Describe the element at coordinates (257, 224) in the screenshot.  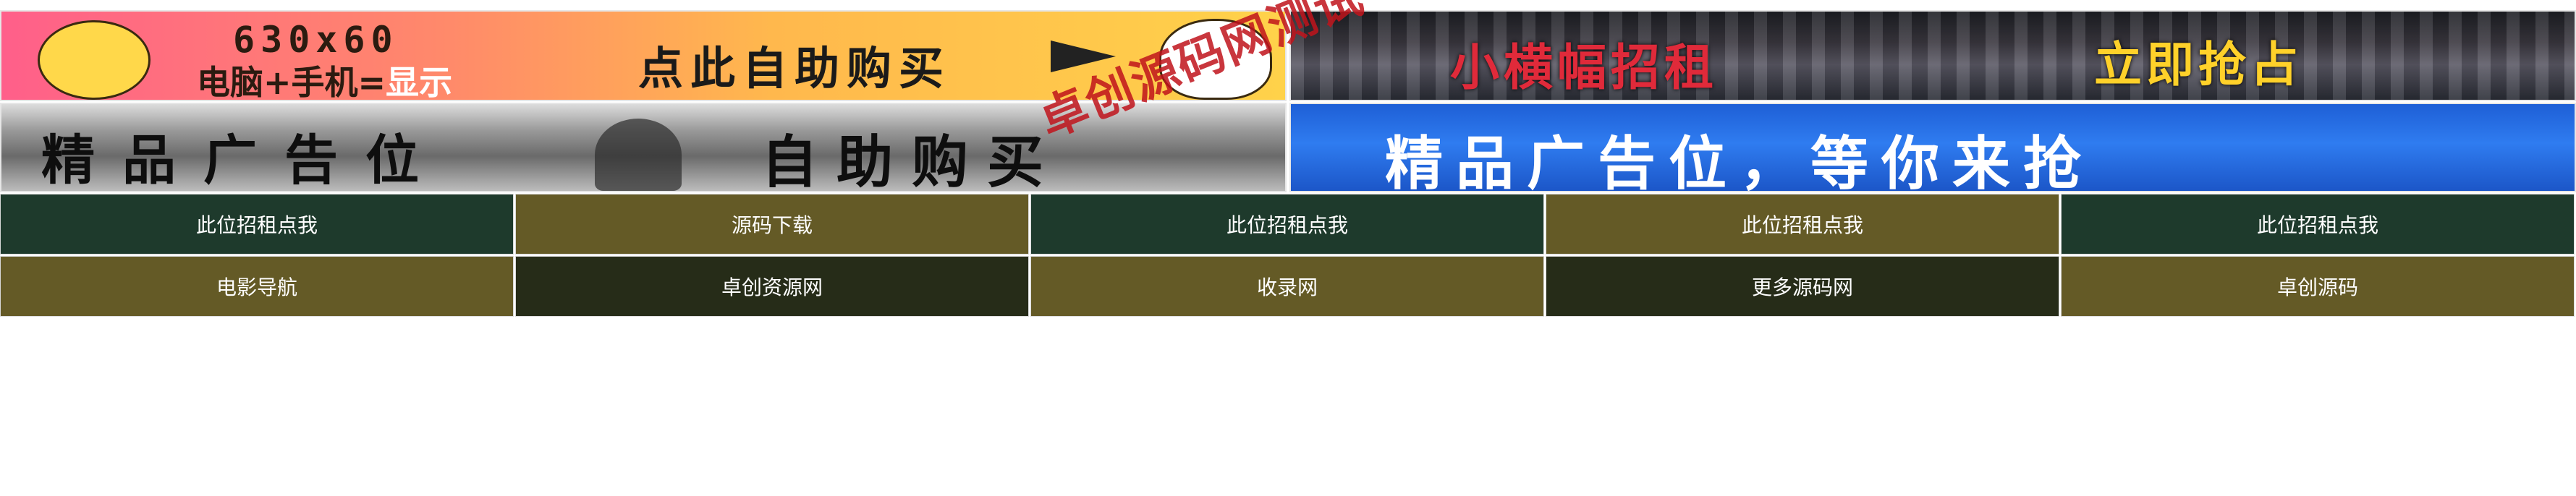
I see `nav-link-rent-1: 此位招租点我` at that location.